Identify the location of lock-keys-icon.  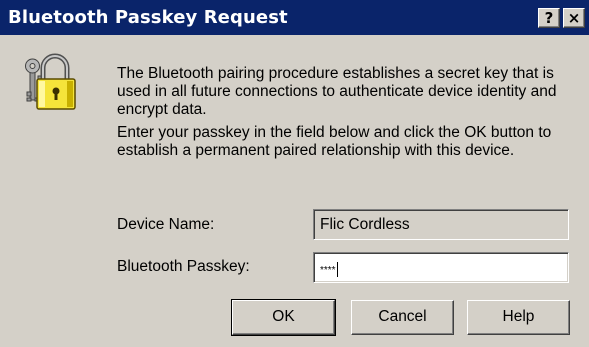
(50, 81).